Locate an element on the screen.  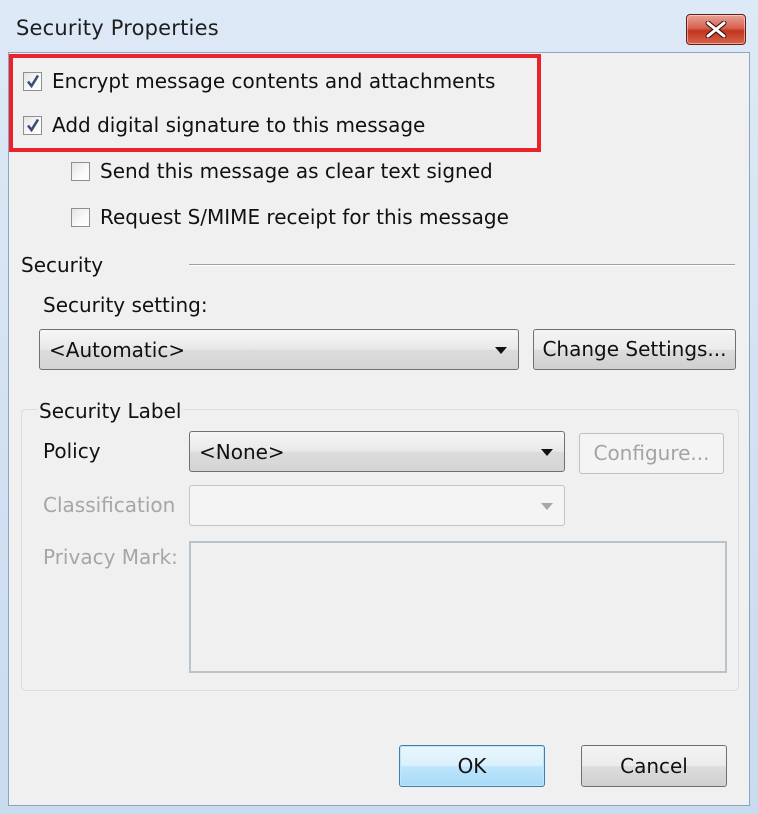
classification-label: Classification is located at coordinates (109, 505).